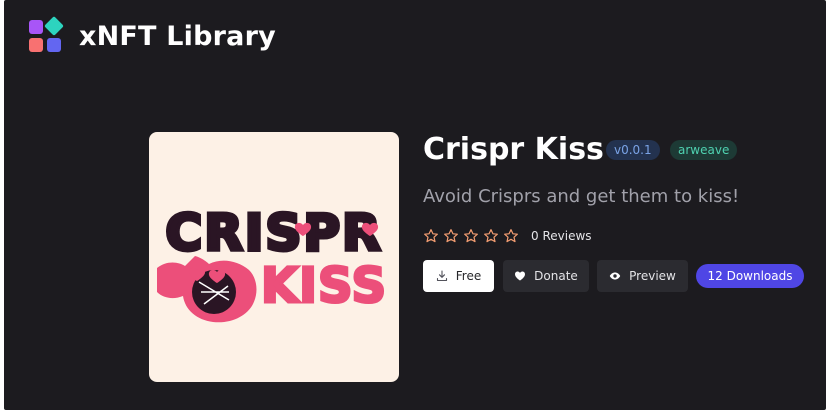  I want to click on eye-icon, so click(615, 276).